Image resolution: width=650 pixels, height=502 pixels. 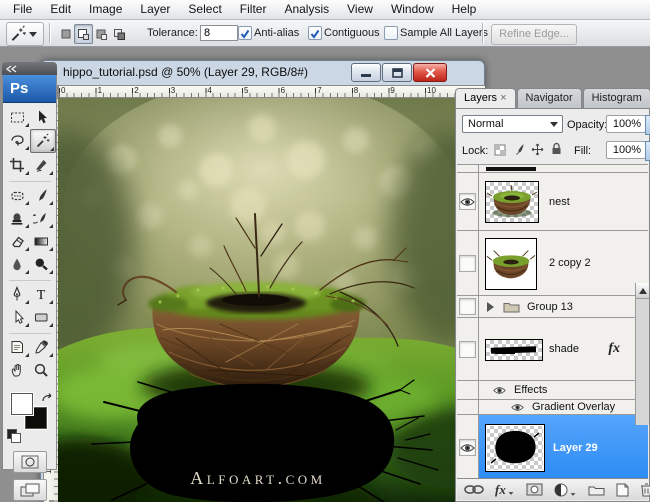 What do you see at coordinates (101, 34) in the screenshot?
I see `selection-mode-subtract-button` at bounding box center [101, 34].